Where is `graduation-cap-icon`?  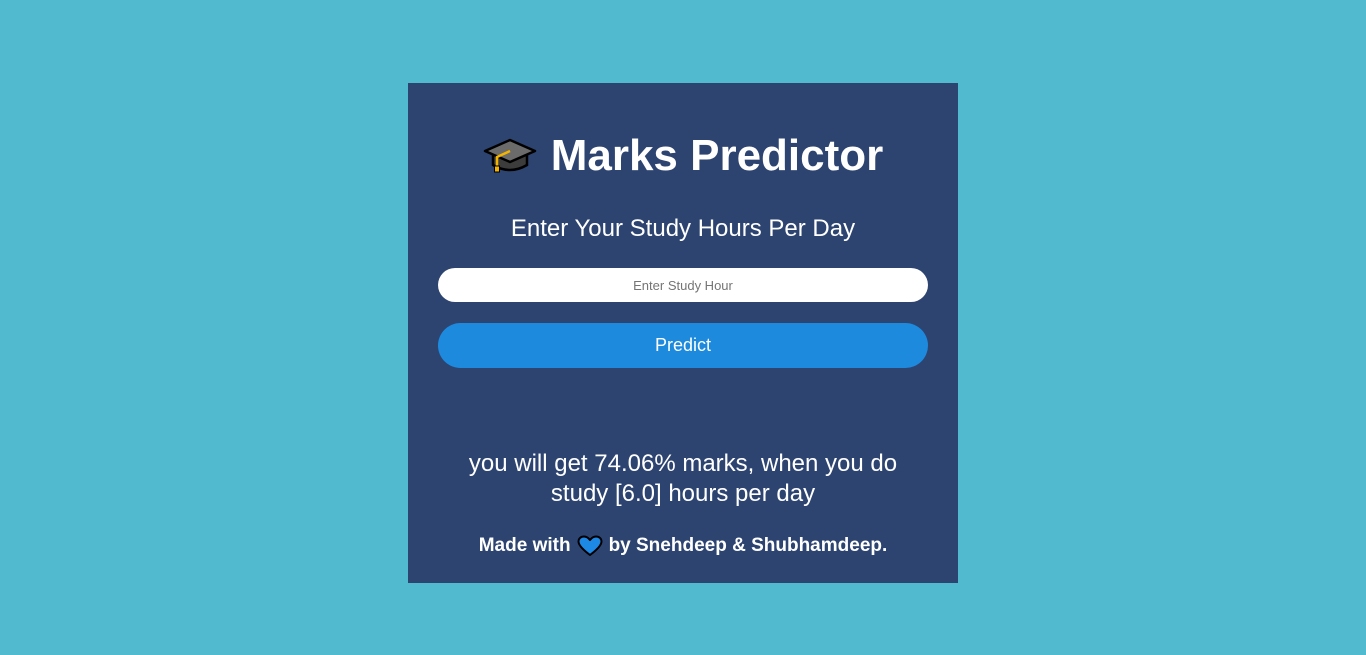
graduation-cap-icon is located at coordinates (510, 156).